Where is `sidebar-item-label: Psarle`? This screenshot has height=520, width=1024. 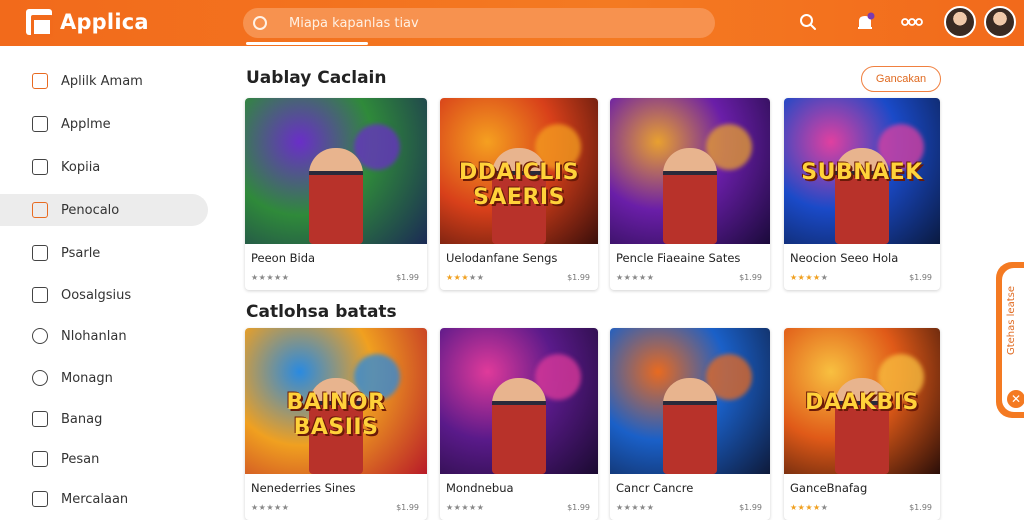
sidebar-item-label: Psarle is located at coordinates (81, 253).